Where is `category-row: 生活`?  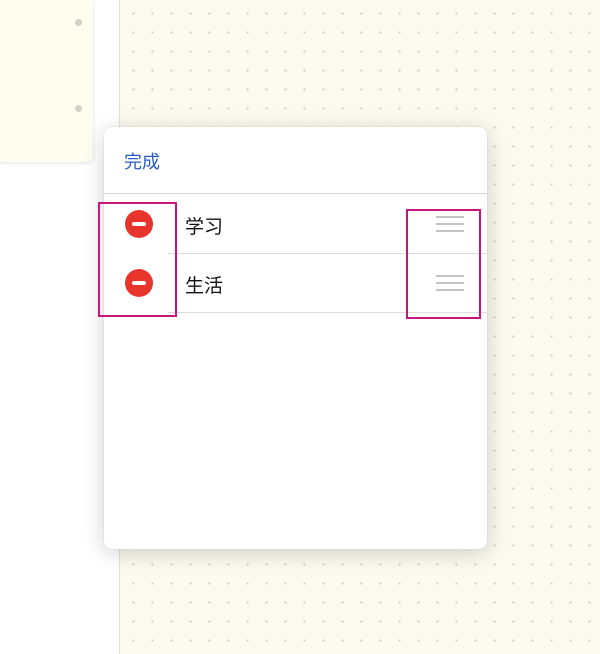 category-row: 生活 is located at coordinates (295, 284).